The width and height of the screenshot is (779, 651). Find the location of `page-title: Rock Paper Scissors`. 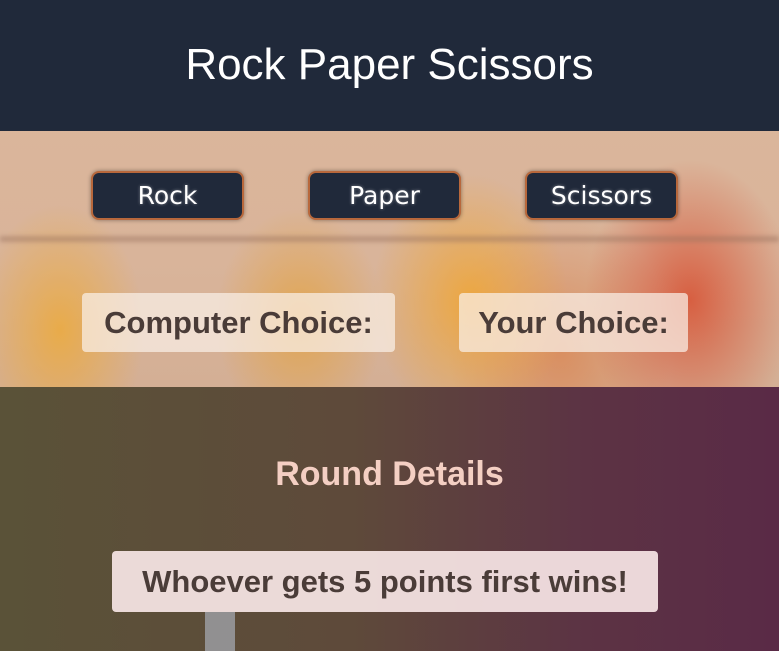

page-title: Rock Paper Scissors is located at coordinates (389, 64).